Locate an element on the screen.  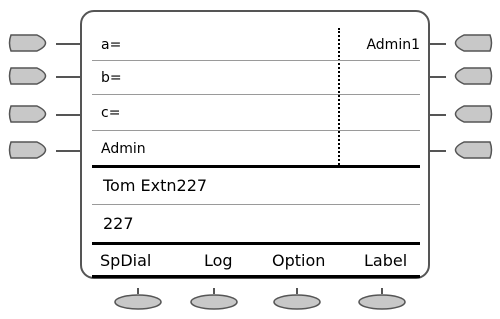
caller-name: Tom Extn227 is located at coordinates (155, 185).